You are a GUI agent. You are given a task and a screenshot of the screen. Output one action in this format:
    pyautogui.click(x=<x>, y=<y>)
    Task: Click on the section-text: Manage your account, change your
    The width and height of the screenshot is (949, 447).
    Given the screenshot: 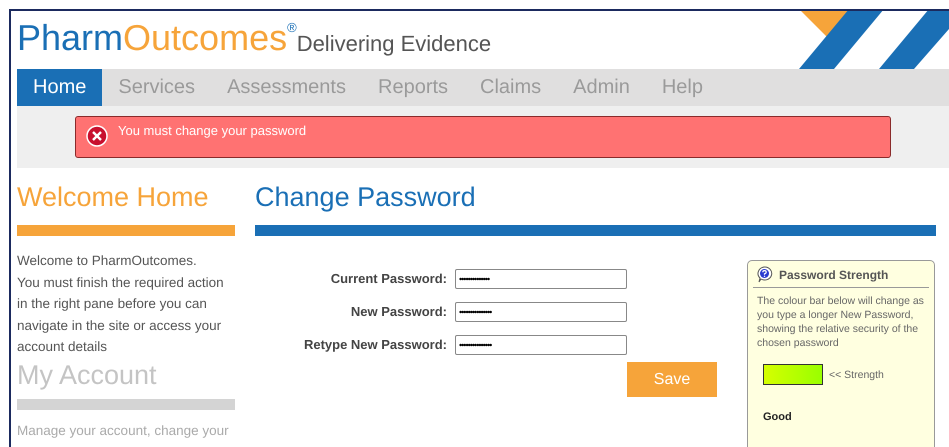 What is the action you would take?
    pyautogui.click(x=123, y=431)
    